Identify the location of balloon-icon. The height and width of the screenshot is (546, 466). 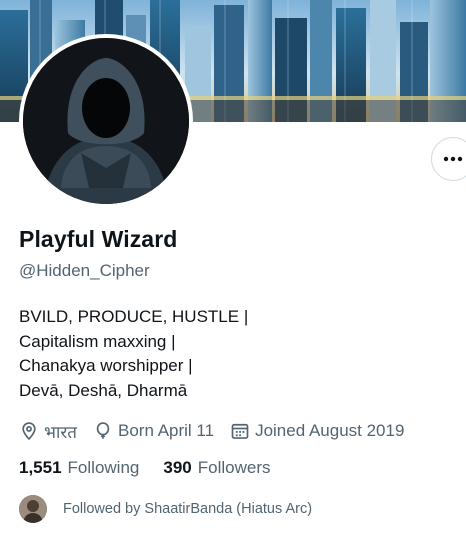
(103, 430).